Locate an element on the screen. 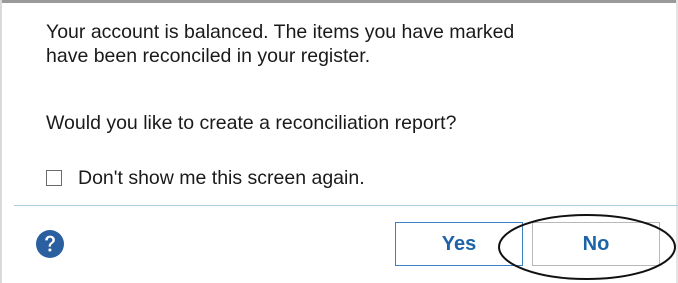 This screenshot has height=283, width=678. yes-button: Yes is located at coordinates (459, 244).